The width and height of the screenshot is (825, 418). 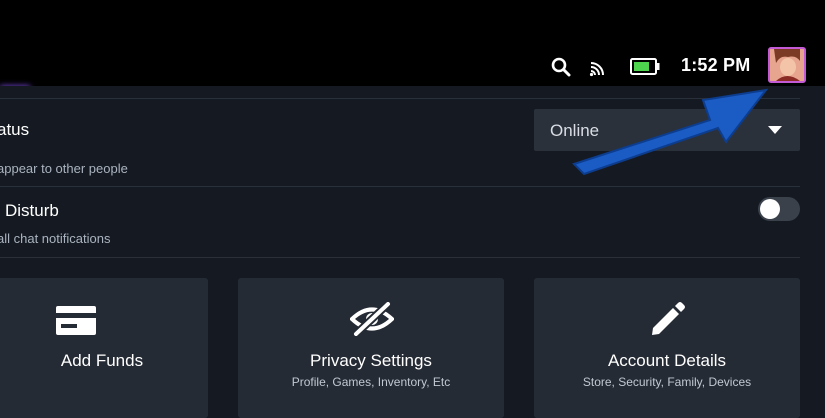 I want to click on do-not-disturb-toggle, so click(x=779, y=209).